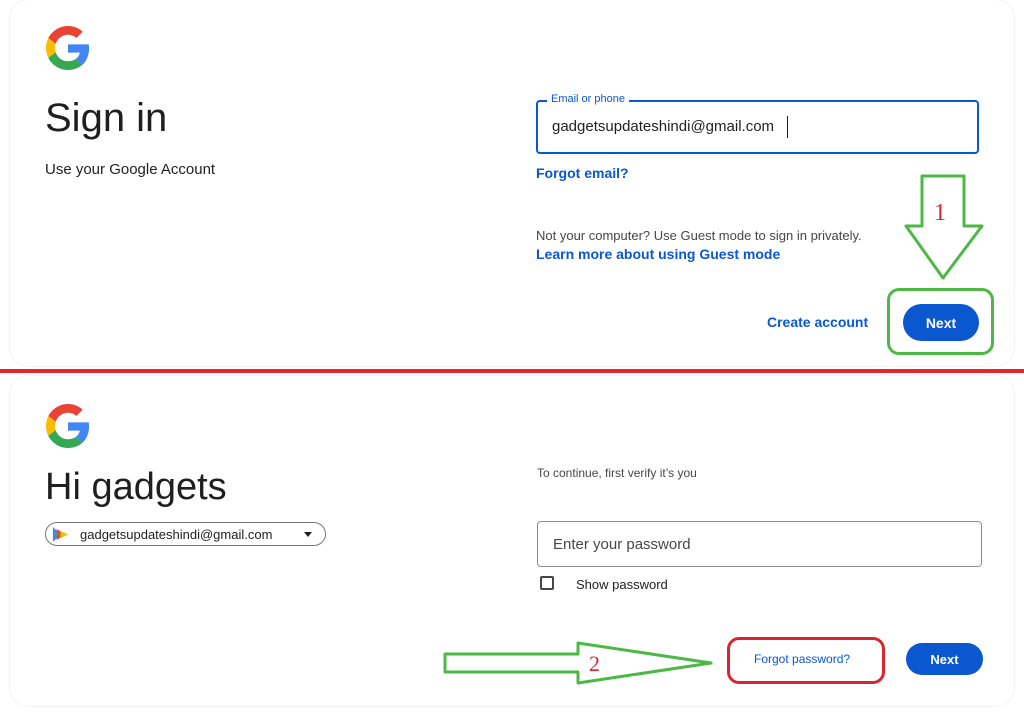 The width and height of the screenshot is (1024, 714). I want to click on password-placeholder: Enter your password, so click(622, 544).